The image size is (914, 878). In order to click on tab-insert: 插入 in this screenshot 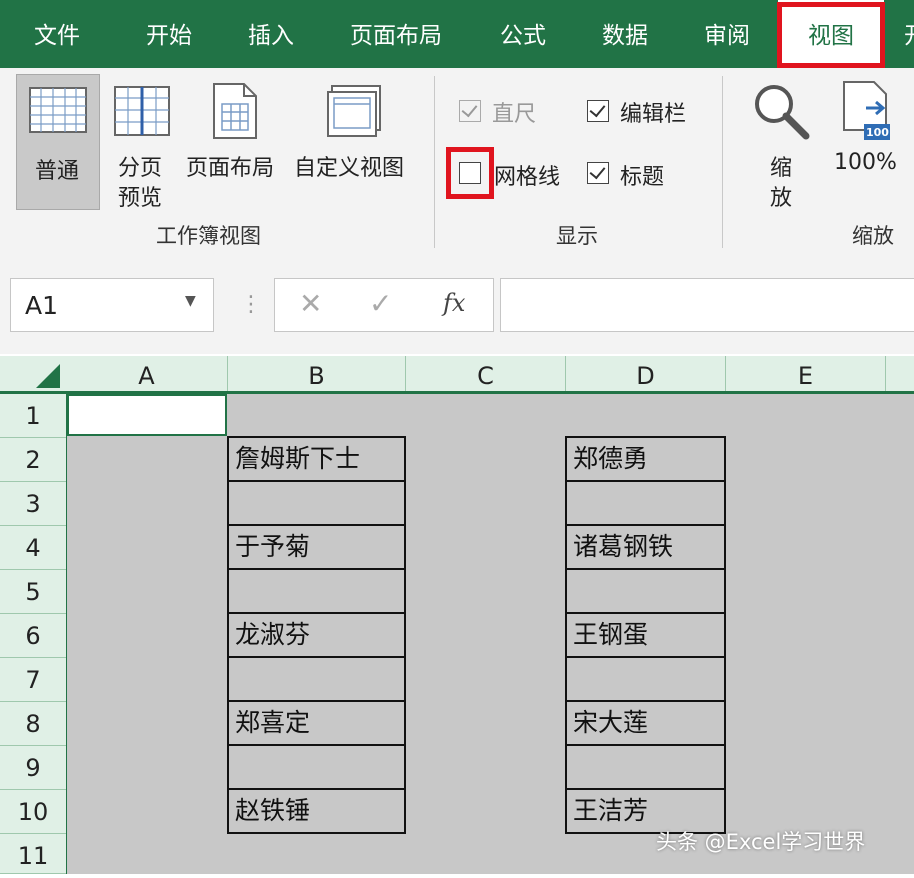, I will do `click(271, 34)`.